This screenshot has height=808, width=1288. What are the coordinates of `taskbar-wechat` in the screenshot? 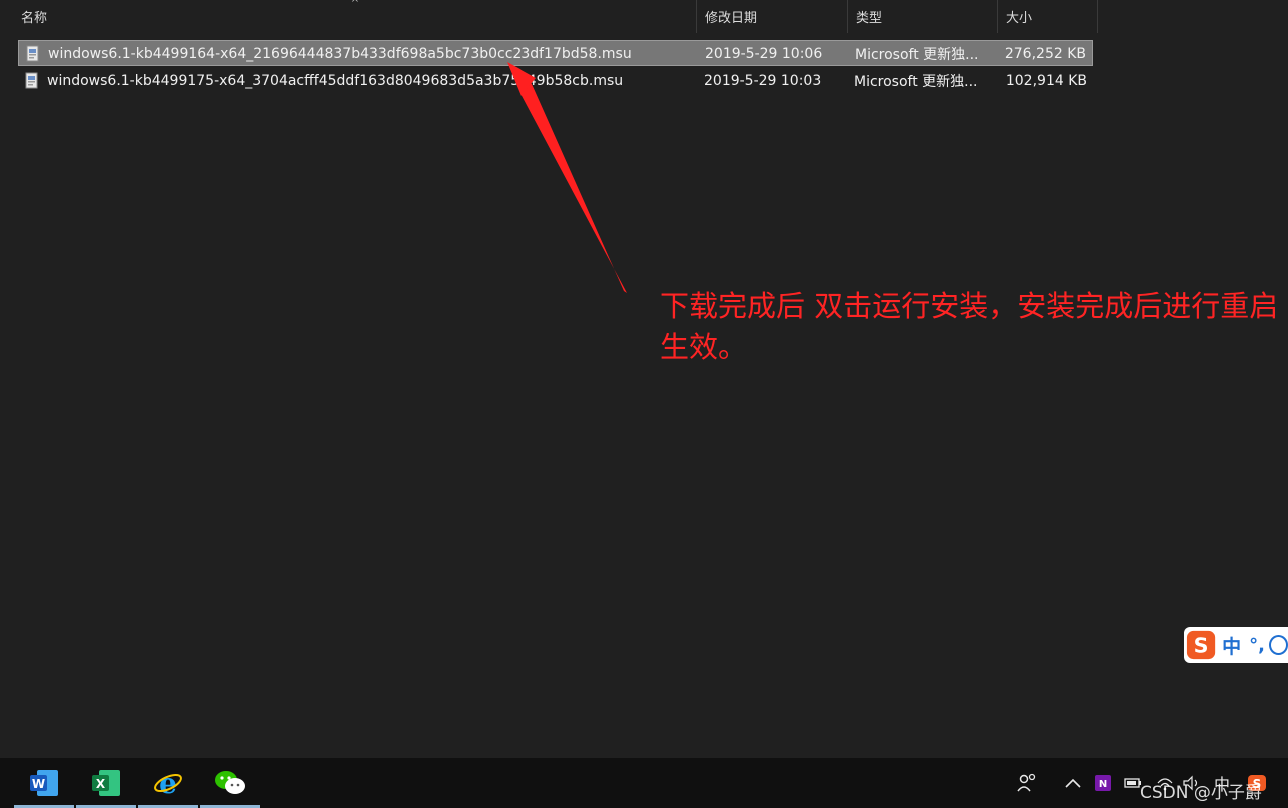 It's located at (230, 783).